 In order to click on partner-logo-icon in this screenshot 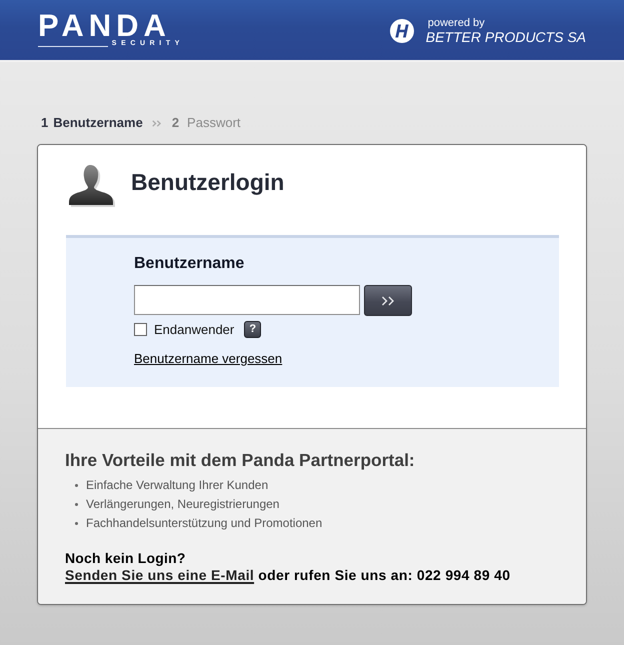, I will do `click(402, 31)`.